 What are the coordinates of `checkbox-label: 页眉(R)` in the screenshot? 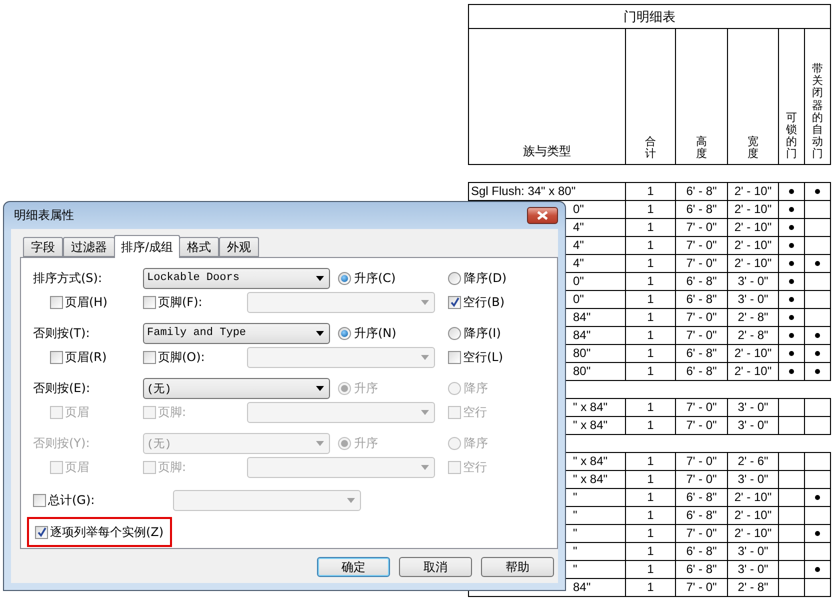 It's located at (86, 357).